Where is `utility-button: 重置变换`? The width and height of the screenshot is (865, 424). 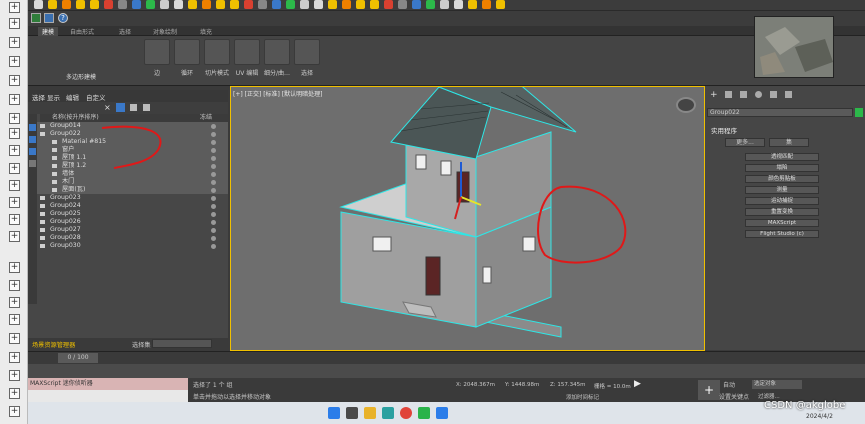
utility-button: 重置变换 is located at coordinates (782, 212).